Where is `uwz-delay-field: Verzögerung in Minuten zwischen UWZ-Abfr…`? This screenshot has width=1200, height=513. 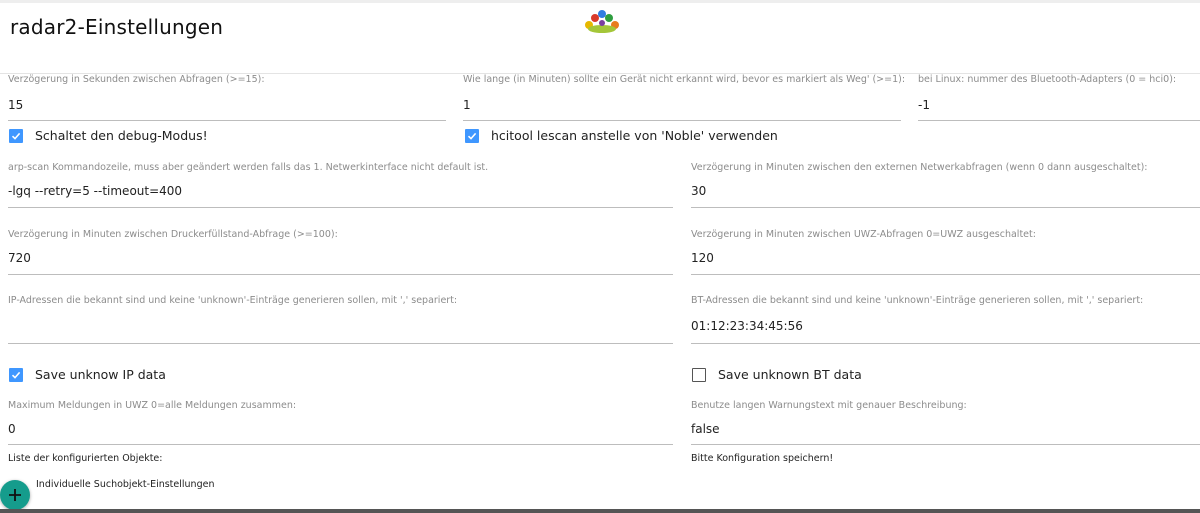
uwz-delay-field: Verzögerung in Minuten zwischen UWZ-Abfr… is located at coordinates (945, 253).